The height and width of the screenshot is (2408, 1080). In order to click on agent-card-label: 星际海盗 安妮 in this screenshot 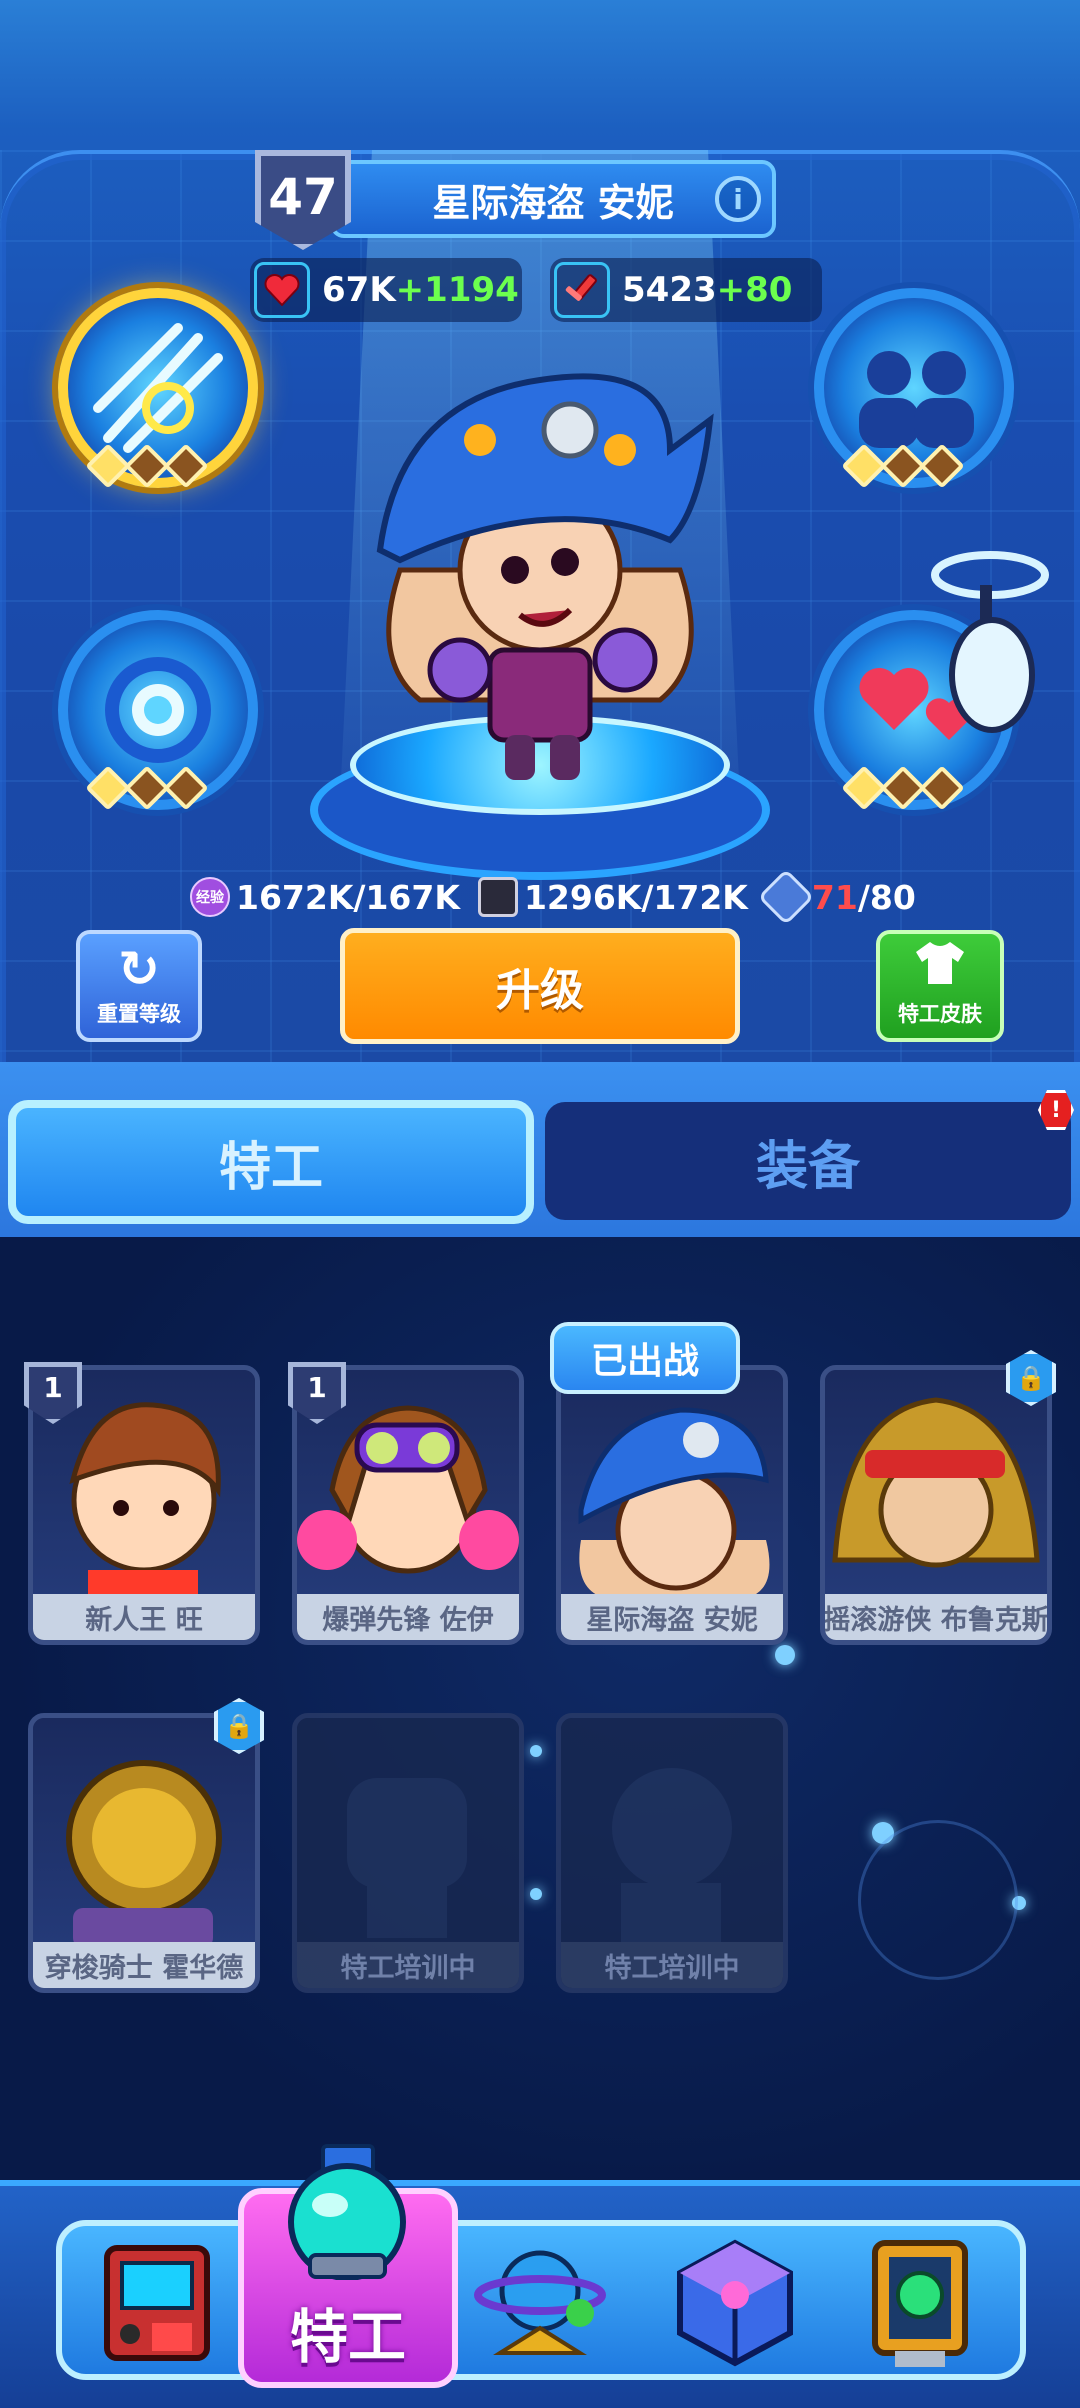, I will do `click(672, 1617)`.